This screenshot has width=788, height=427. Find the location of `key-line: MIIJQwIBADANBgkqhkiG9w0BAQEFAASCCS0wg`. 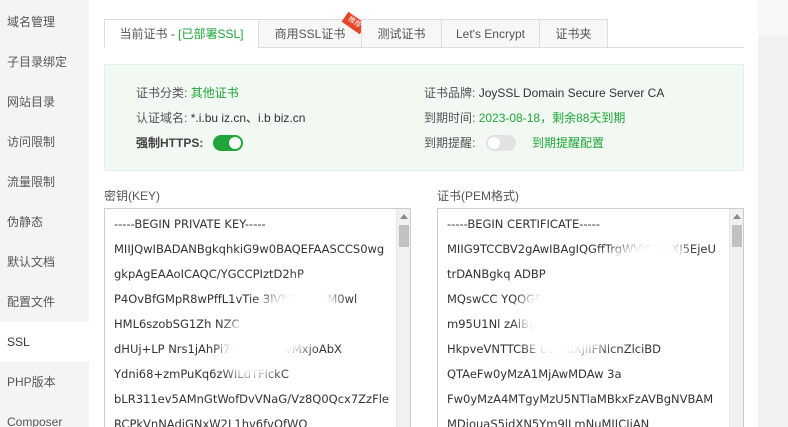

key-line: MIIJQwIBADANBgkqhkiG9w0BAQEFAASCCS0wg is located at coordinates (249, 249).